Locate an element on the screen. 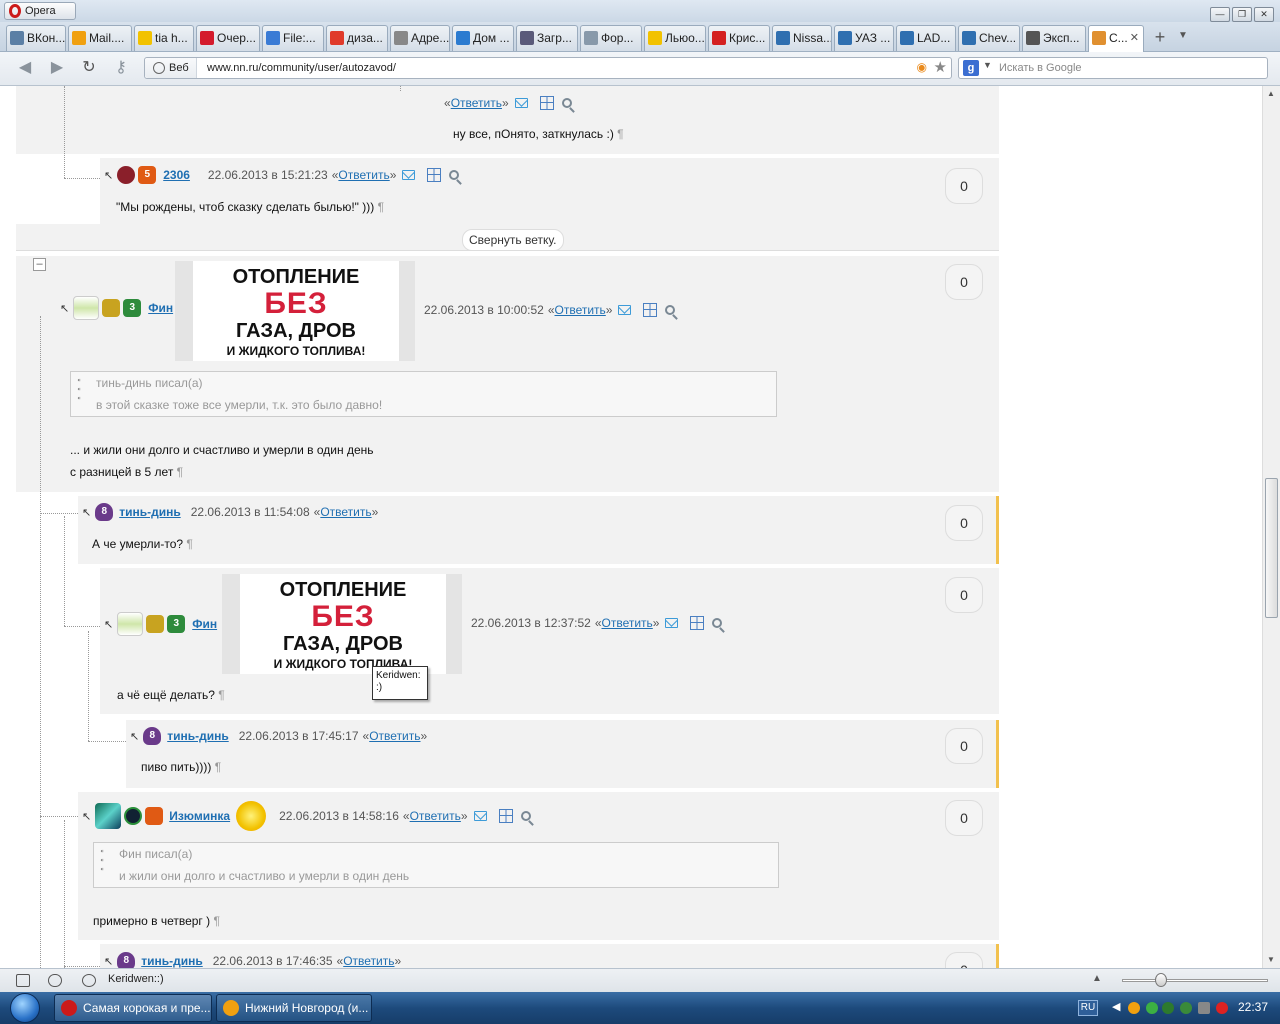 The height and width of the screenshot is (1024, 1280). search-field: g ▼ Искать в Google is located at coordinates (1113, 68).